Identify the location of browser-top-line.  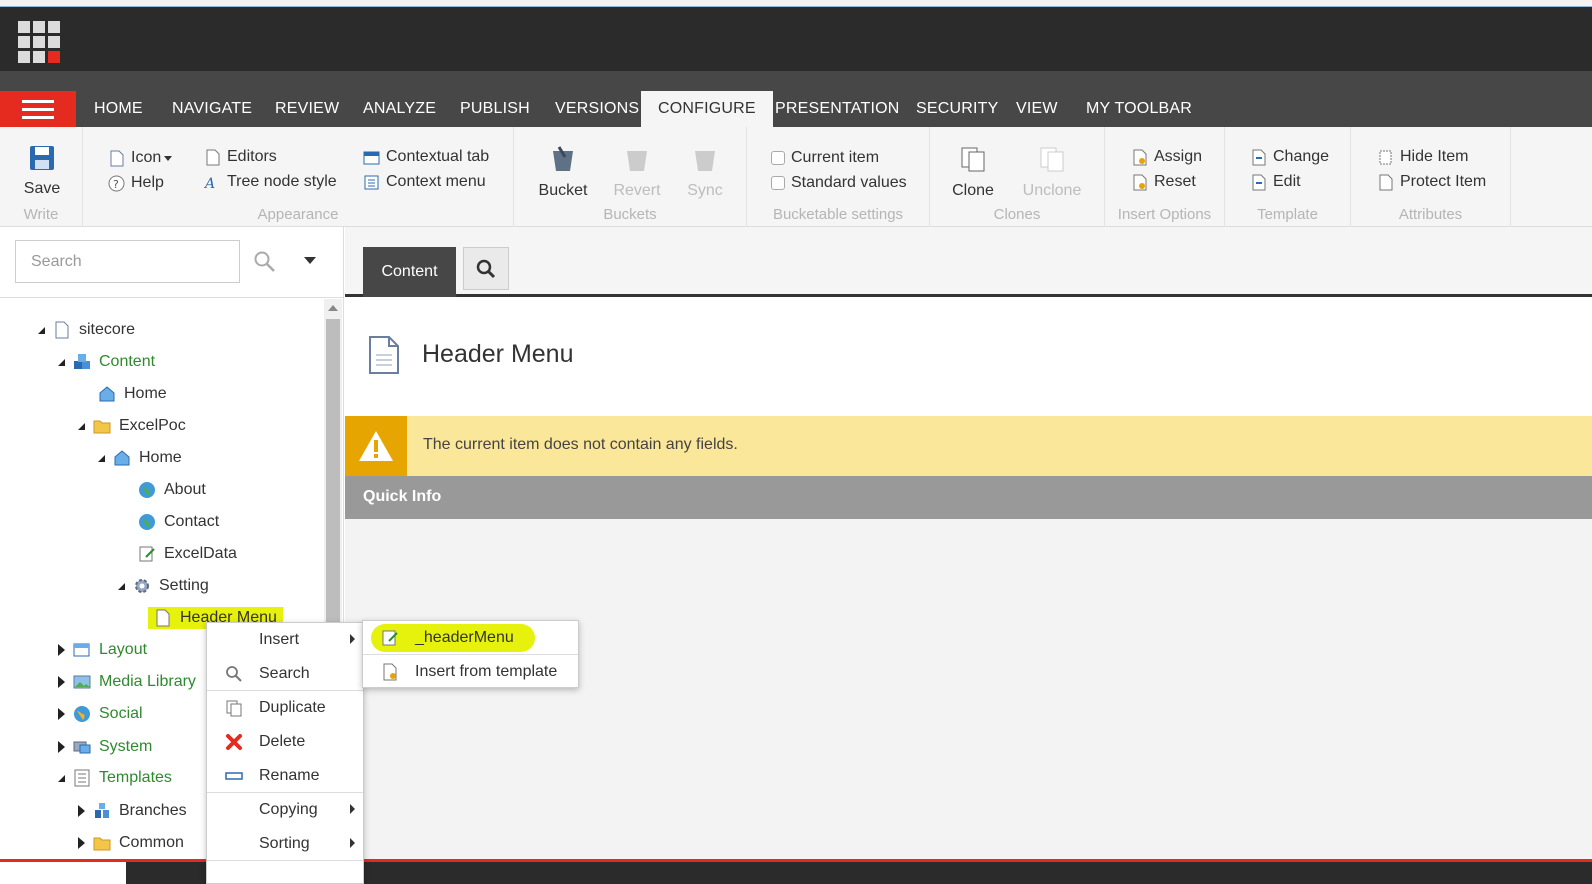
(796, 3).